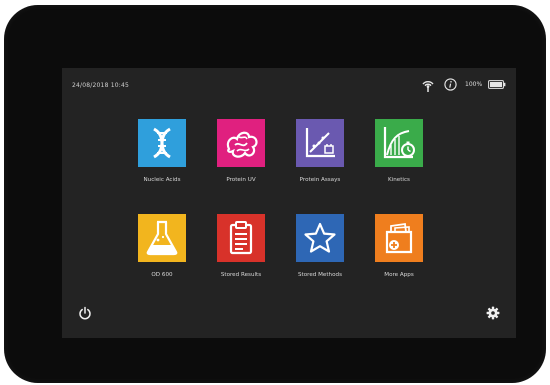  I want to click on protein-uv-tile, so click(241, 143).